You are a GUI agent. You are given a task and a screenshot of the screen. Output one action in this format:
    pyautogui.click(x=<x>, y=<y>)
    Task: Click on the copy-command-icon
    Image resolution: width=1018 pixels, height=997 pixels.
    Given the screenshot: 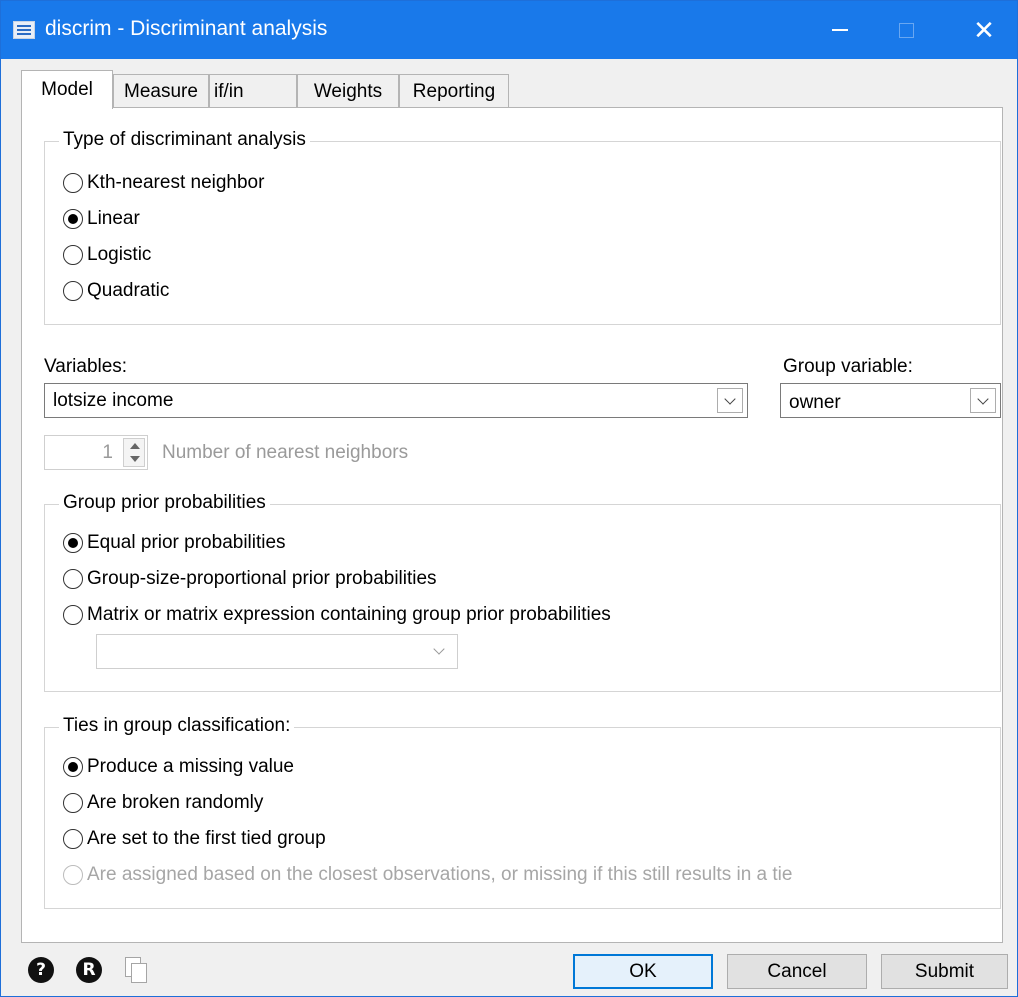 What is the action you would take?
    pyautogui.click(x=136, y=970)
    